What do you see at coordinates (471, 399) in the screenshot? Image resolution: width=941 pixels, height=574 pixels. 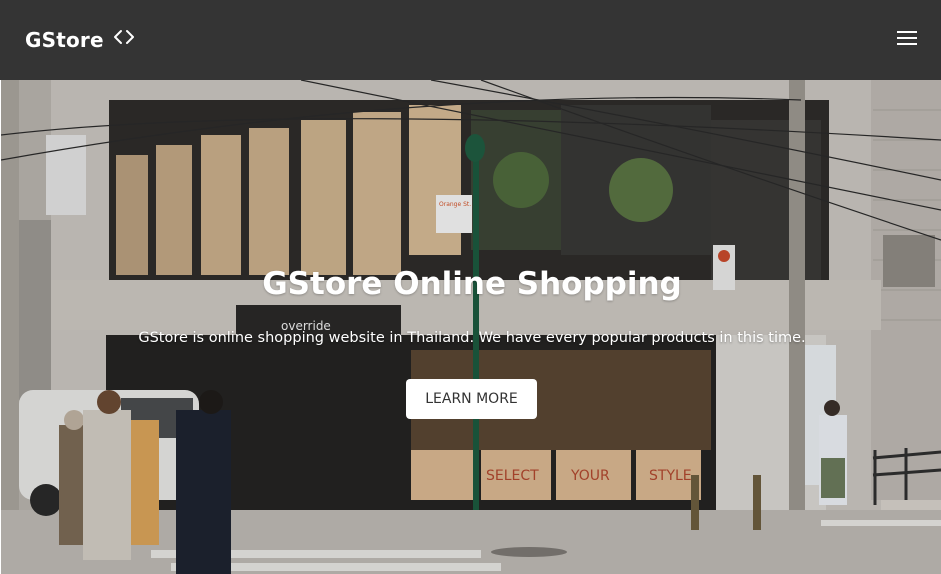 I see `learn-more-button: LEARN MORE` at bounding box center [471, 399].